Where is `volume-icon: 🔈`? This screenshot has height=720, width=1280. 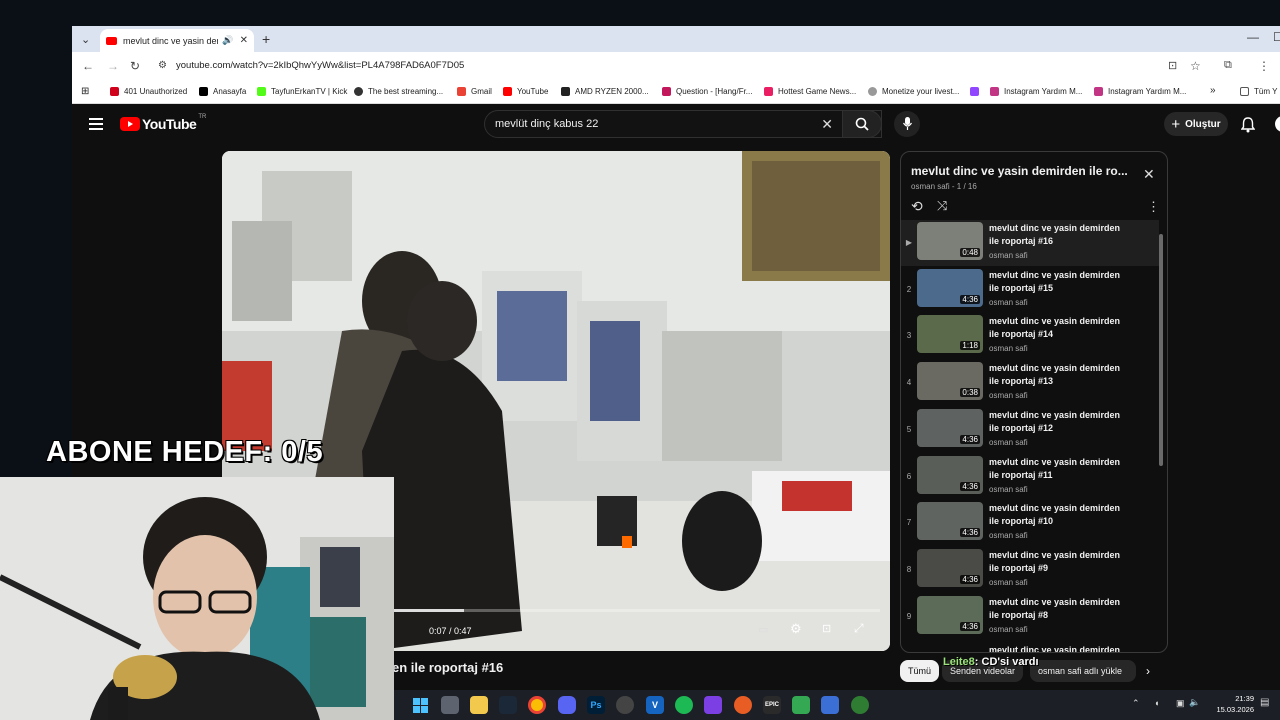 volume-icon: 🔈 is located at coordinates (1194, 702).